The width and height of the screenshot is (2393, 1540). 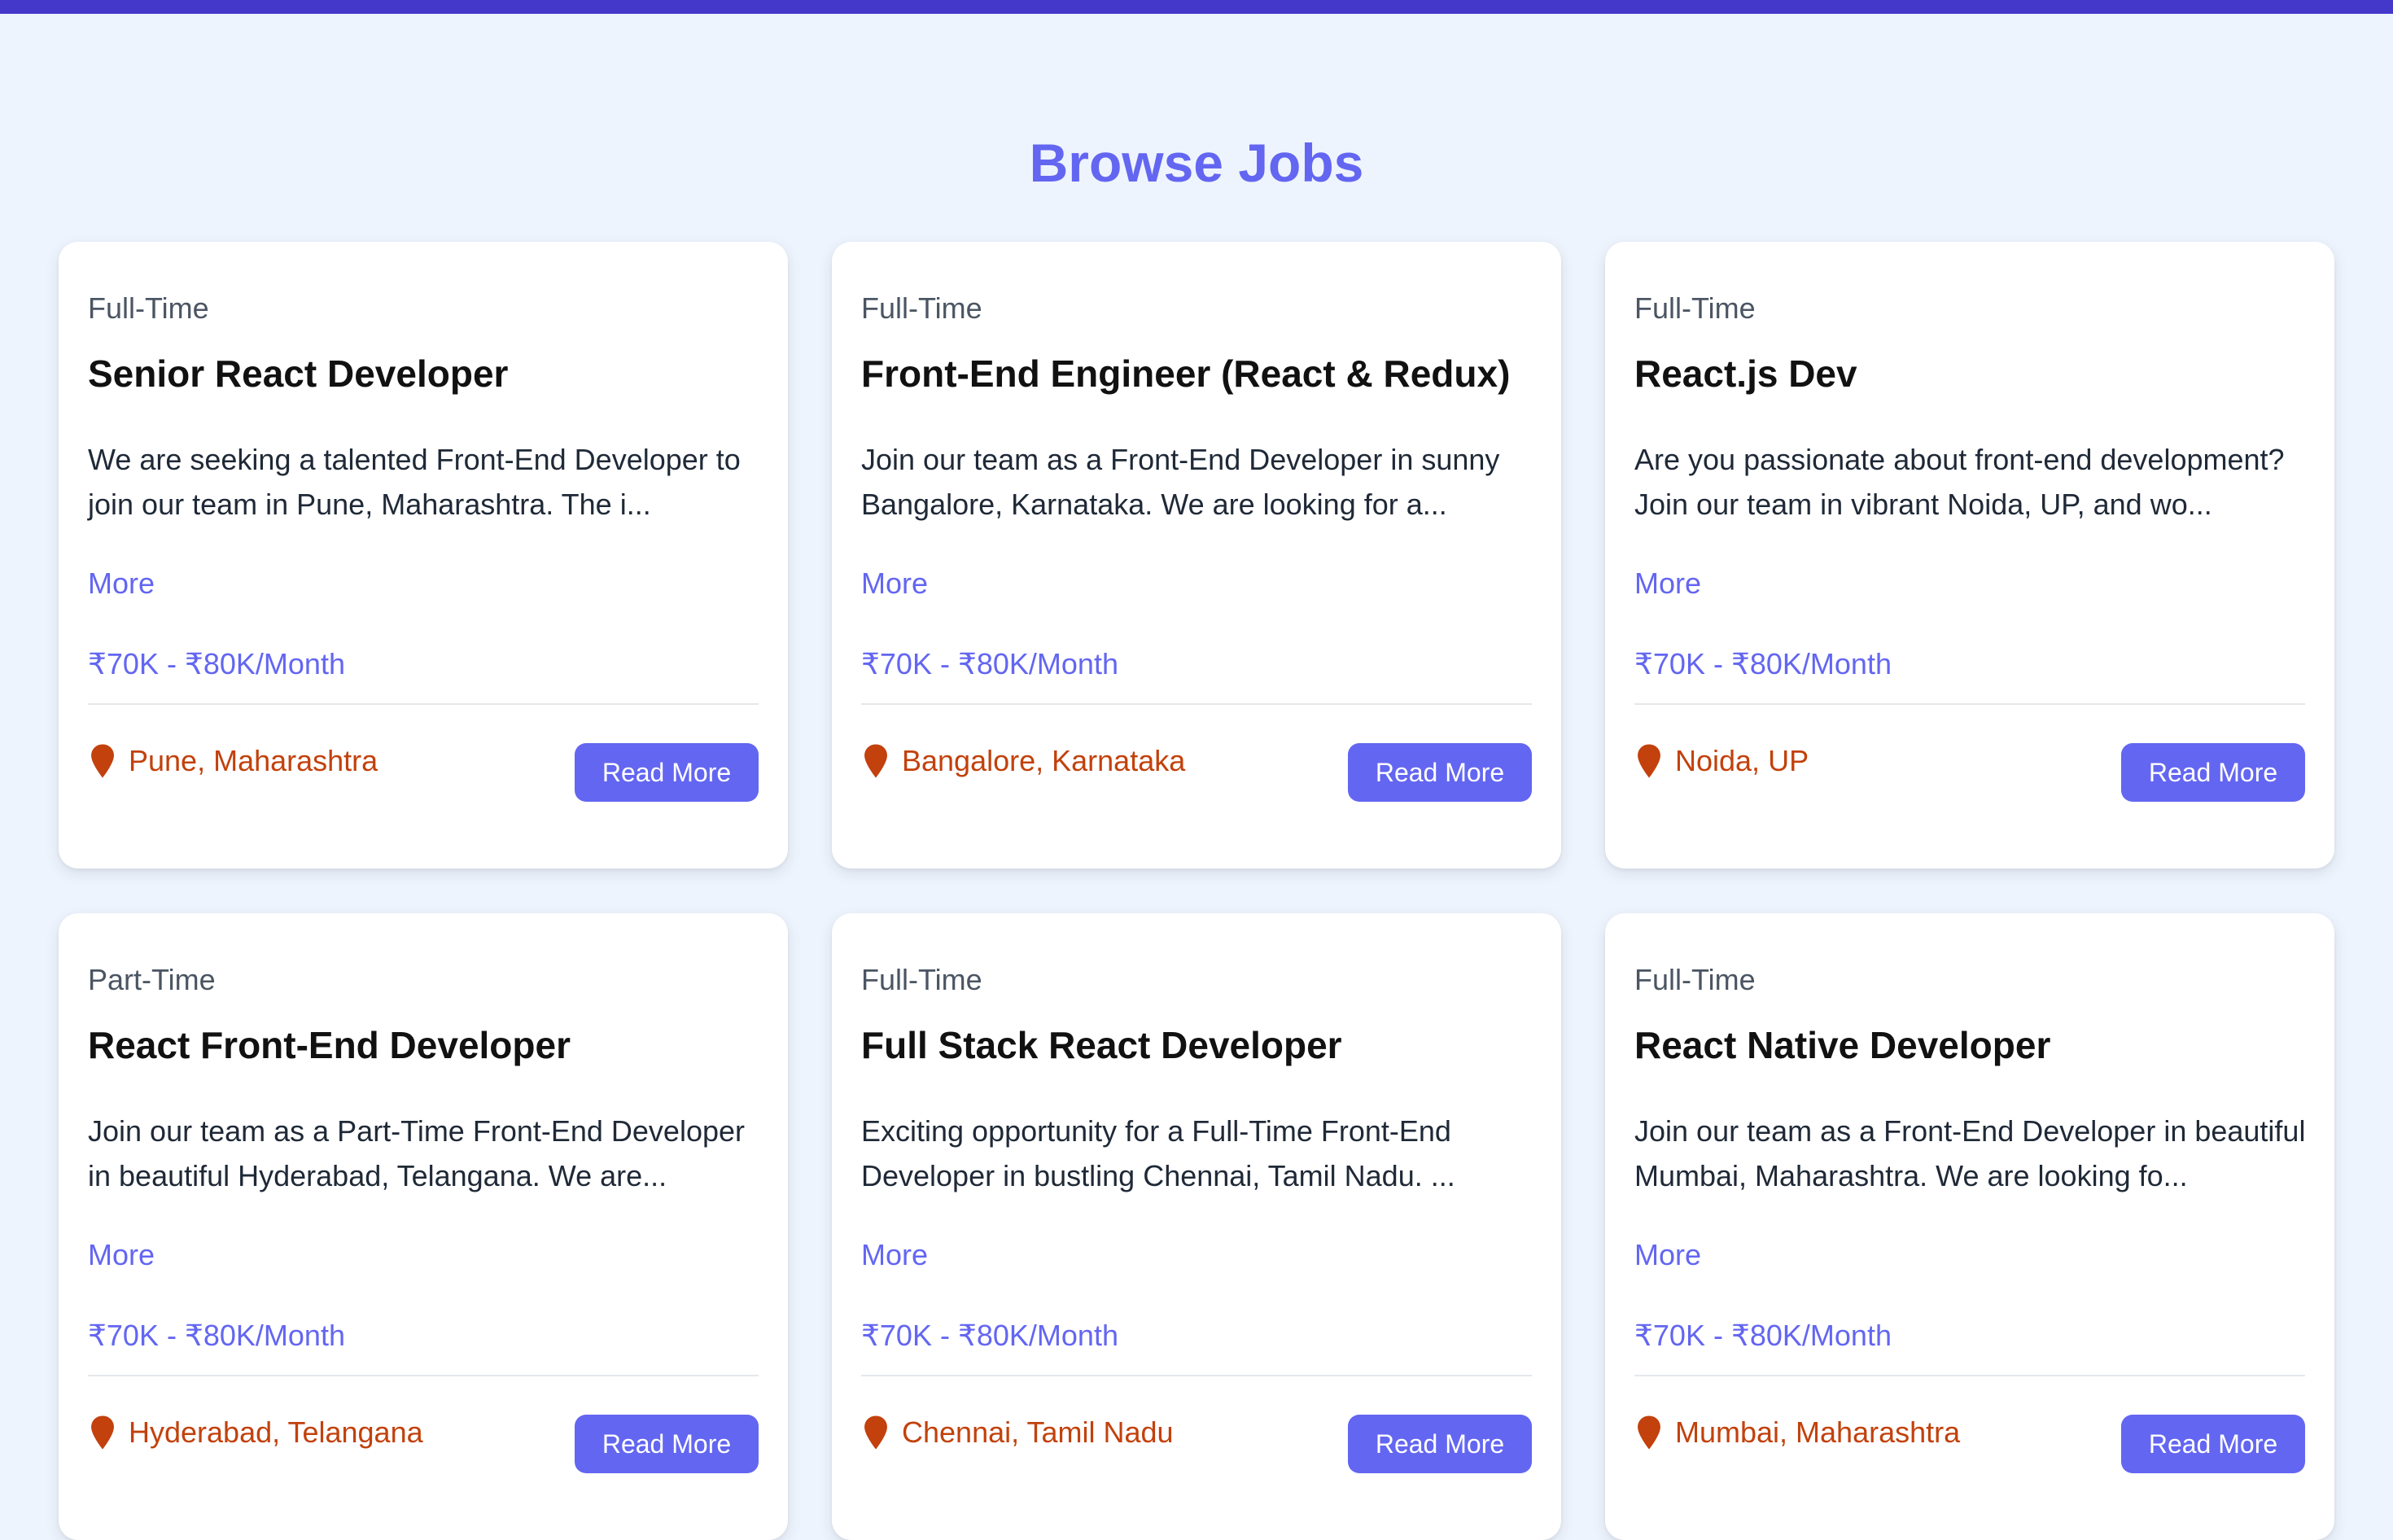 What do you see at coordinates (1745, 374) in the screenshot?
I see `job-title: React.js Dev` at bounding box center [1745, 374].